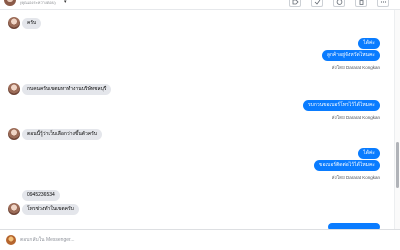 The image size is (400, 250). Describe the element at coordinates (341, 105) in the screenshot. I see `outgoing-message: รบกวนขอเบอร์โทรไว้ได้ไหมคะ` at that location.